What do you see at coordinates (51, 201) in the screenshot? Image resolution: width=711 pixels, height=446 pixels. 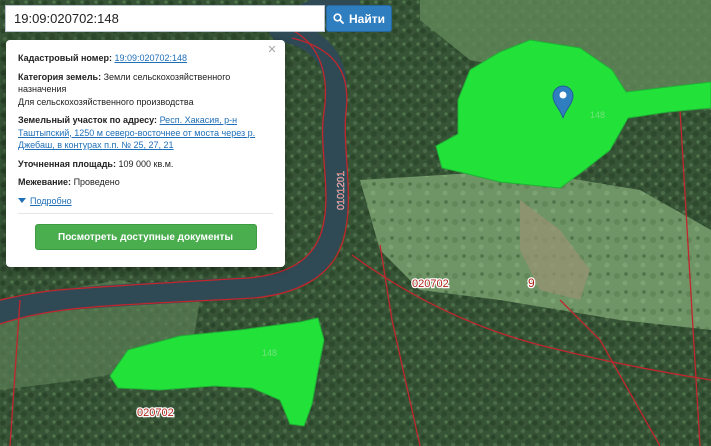 I see `more-link: Подробно` at bounding box center [51, 201].